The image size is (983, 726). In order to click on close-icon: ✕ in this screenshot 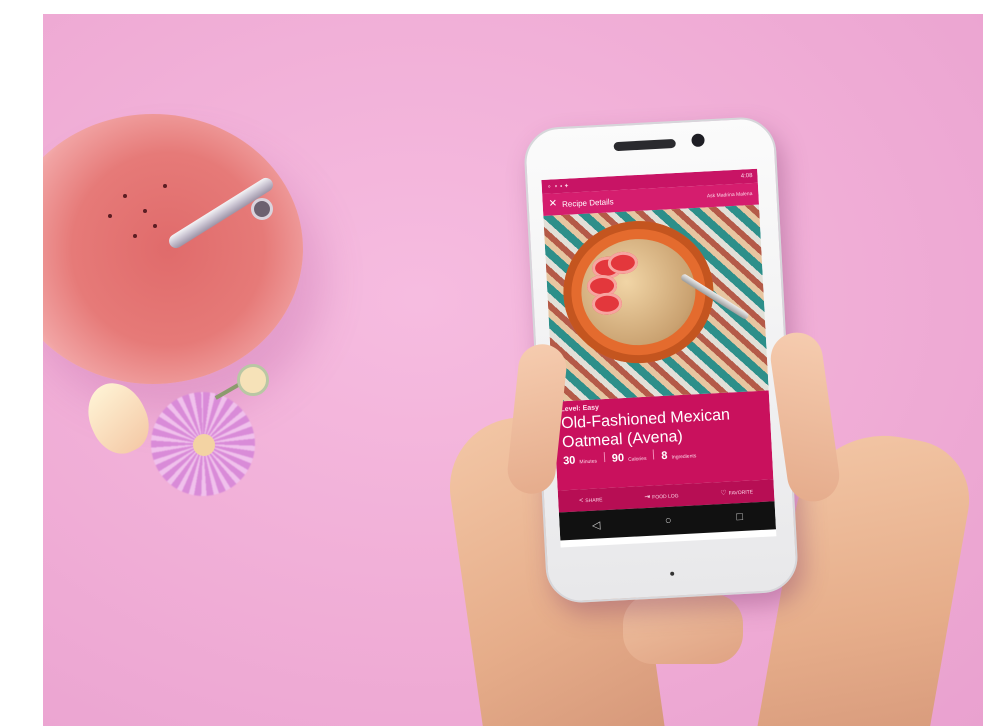, I will do `click(552, 203)`.